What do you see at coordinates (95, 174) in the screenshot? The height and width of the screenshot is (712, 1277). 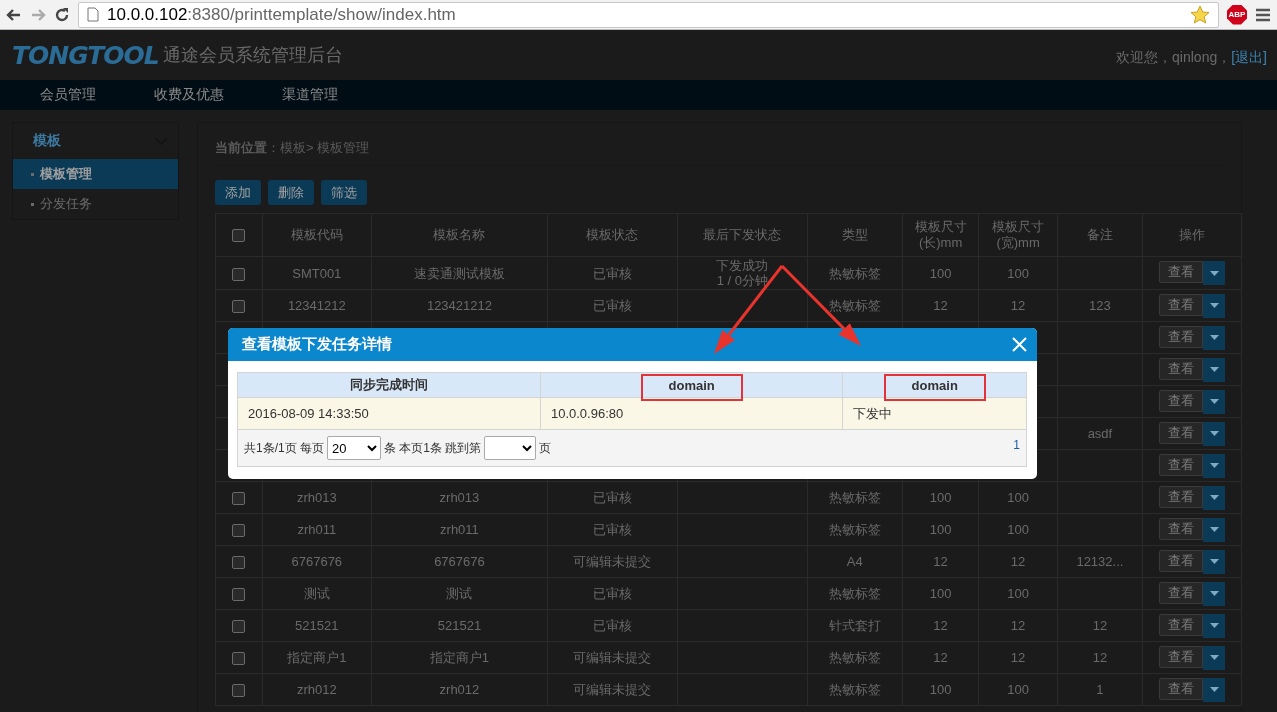 I see `sidebar-item: 模板管理` at bounding box center [95, 174].